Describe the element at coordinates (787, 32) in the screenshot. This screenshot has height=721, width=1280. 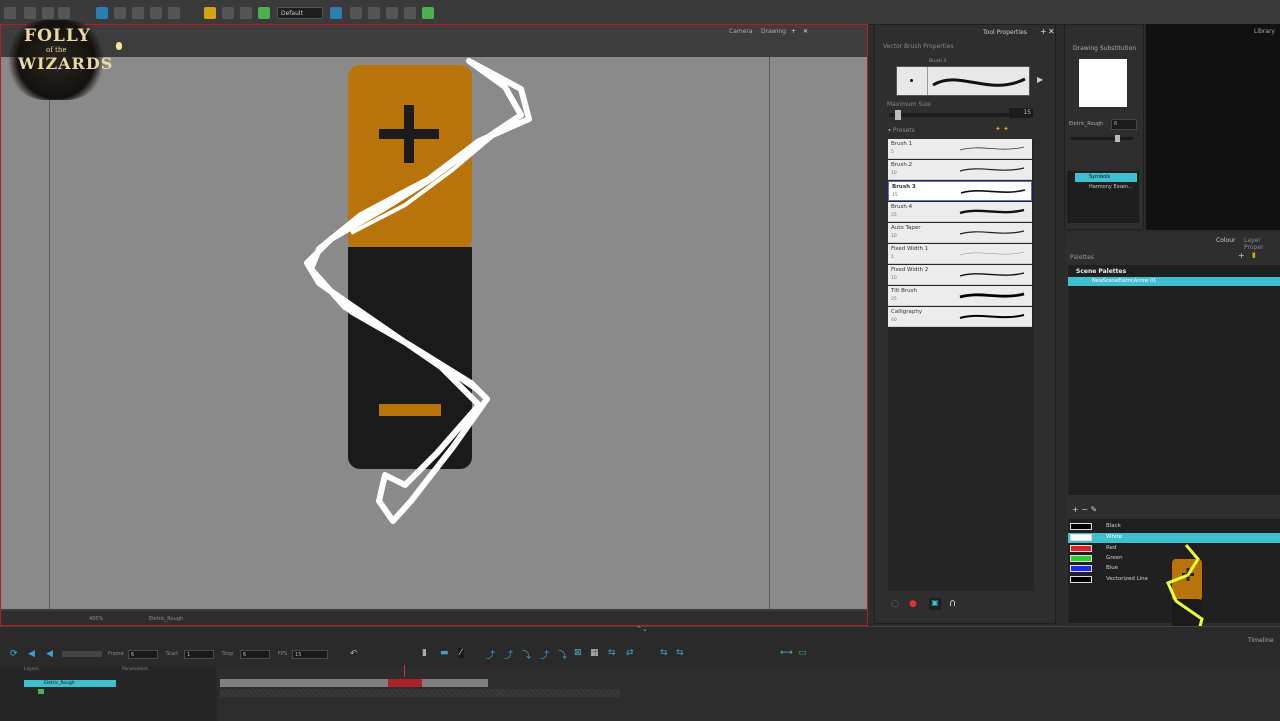
I see `view-tabs: Camera Drawing + ✕` at that location.